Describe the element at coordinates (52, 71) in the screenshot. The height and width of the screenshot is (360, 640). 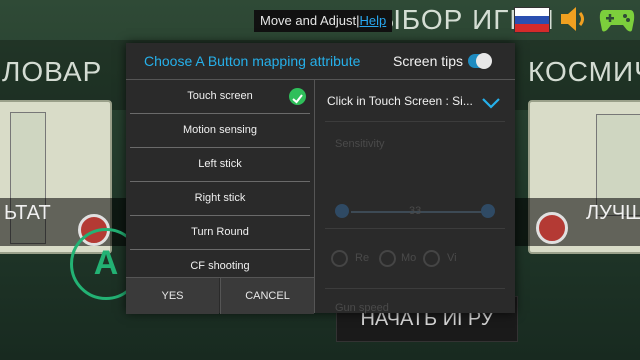
I see `background-title-left: ЛОВАР` at that location.